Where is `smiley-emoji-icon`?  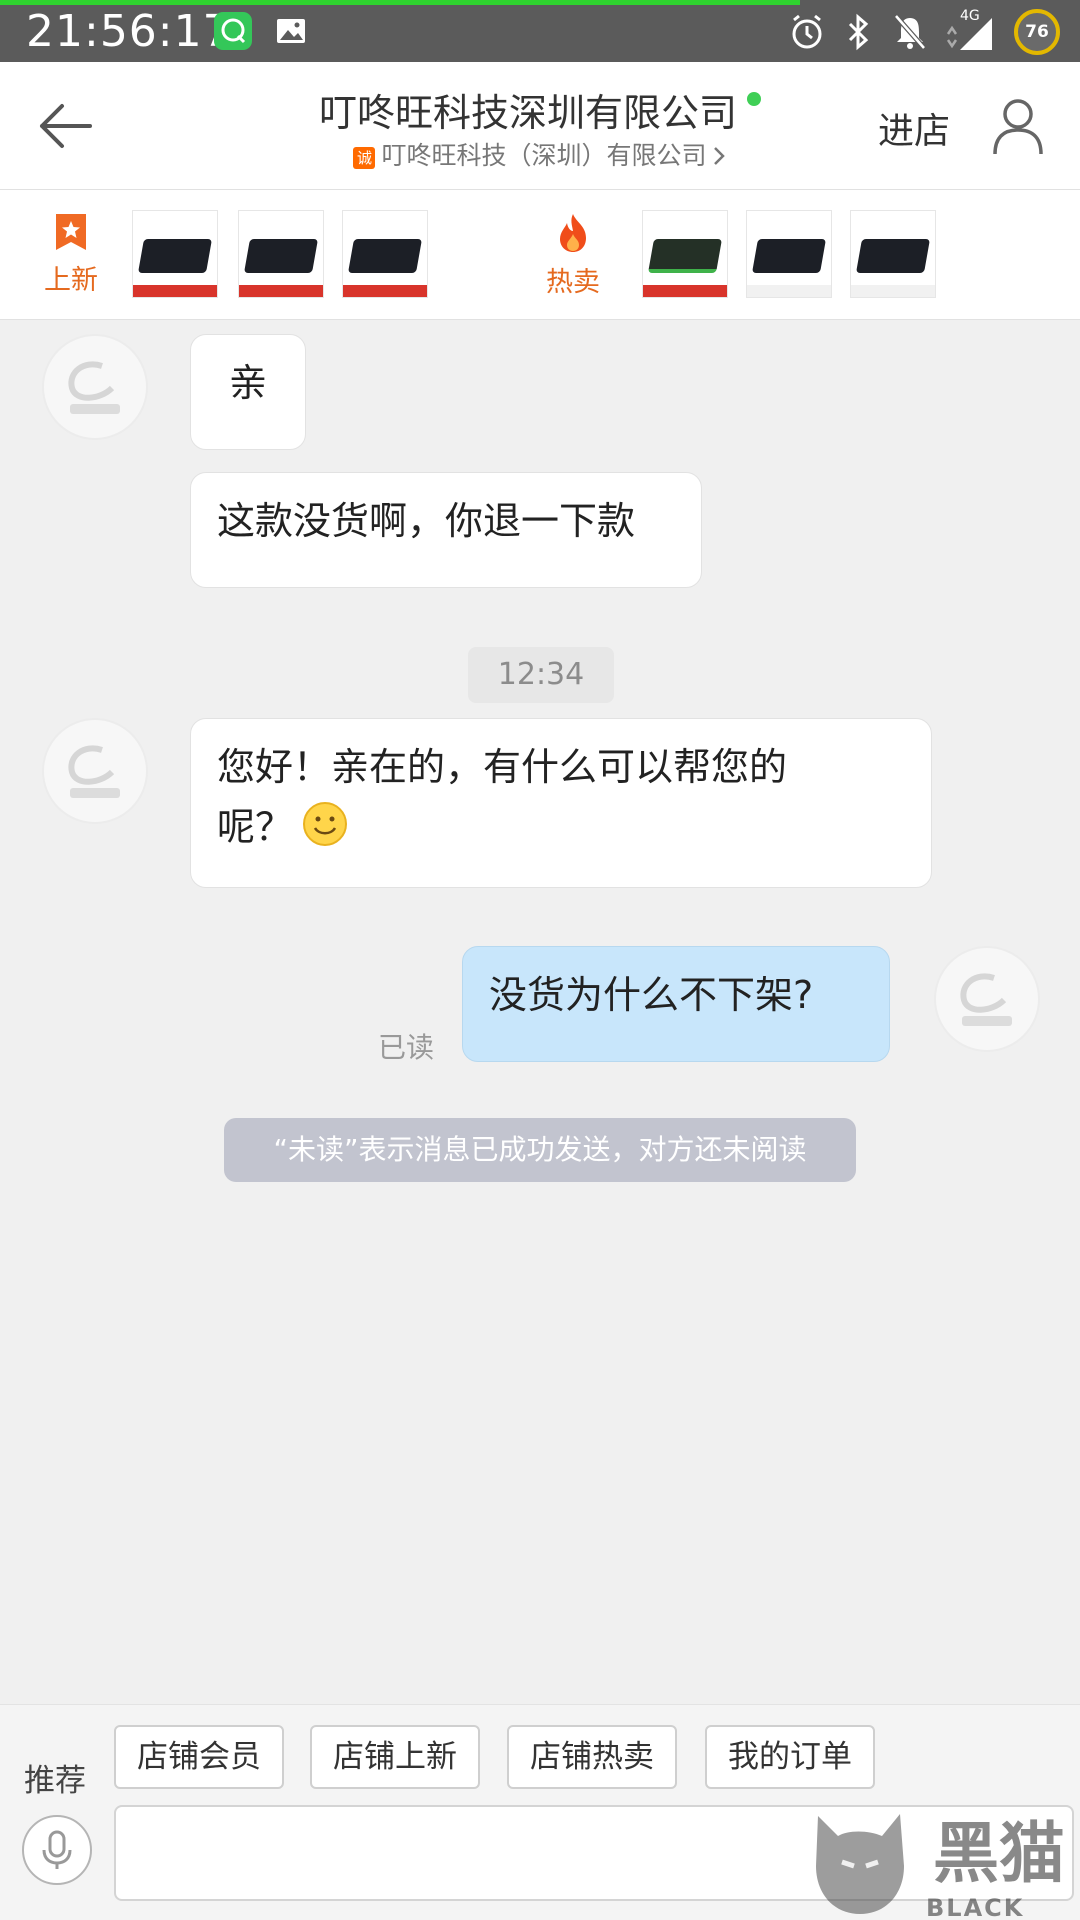 smiley-emoji-icon is located at coordinates (325, 824).